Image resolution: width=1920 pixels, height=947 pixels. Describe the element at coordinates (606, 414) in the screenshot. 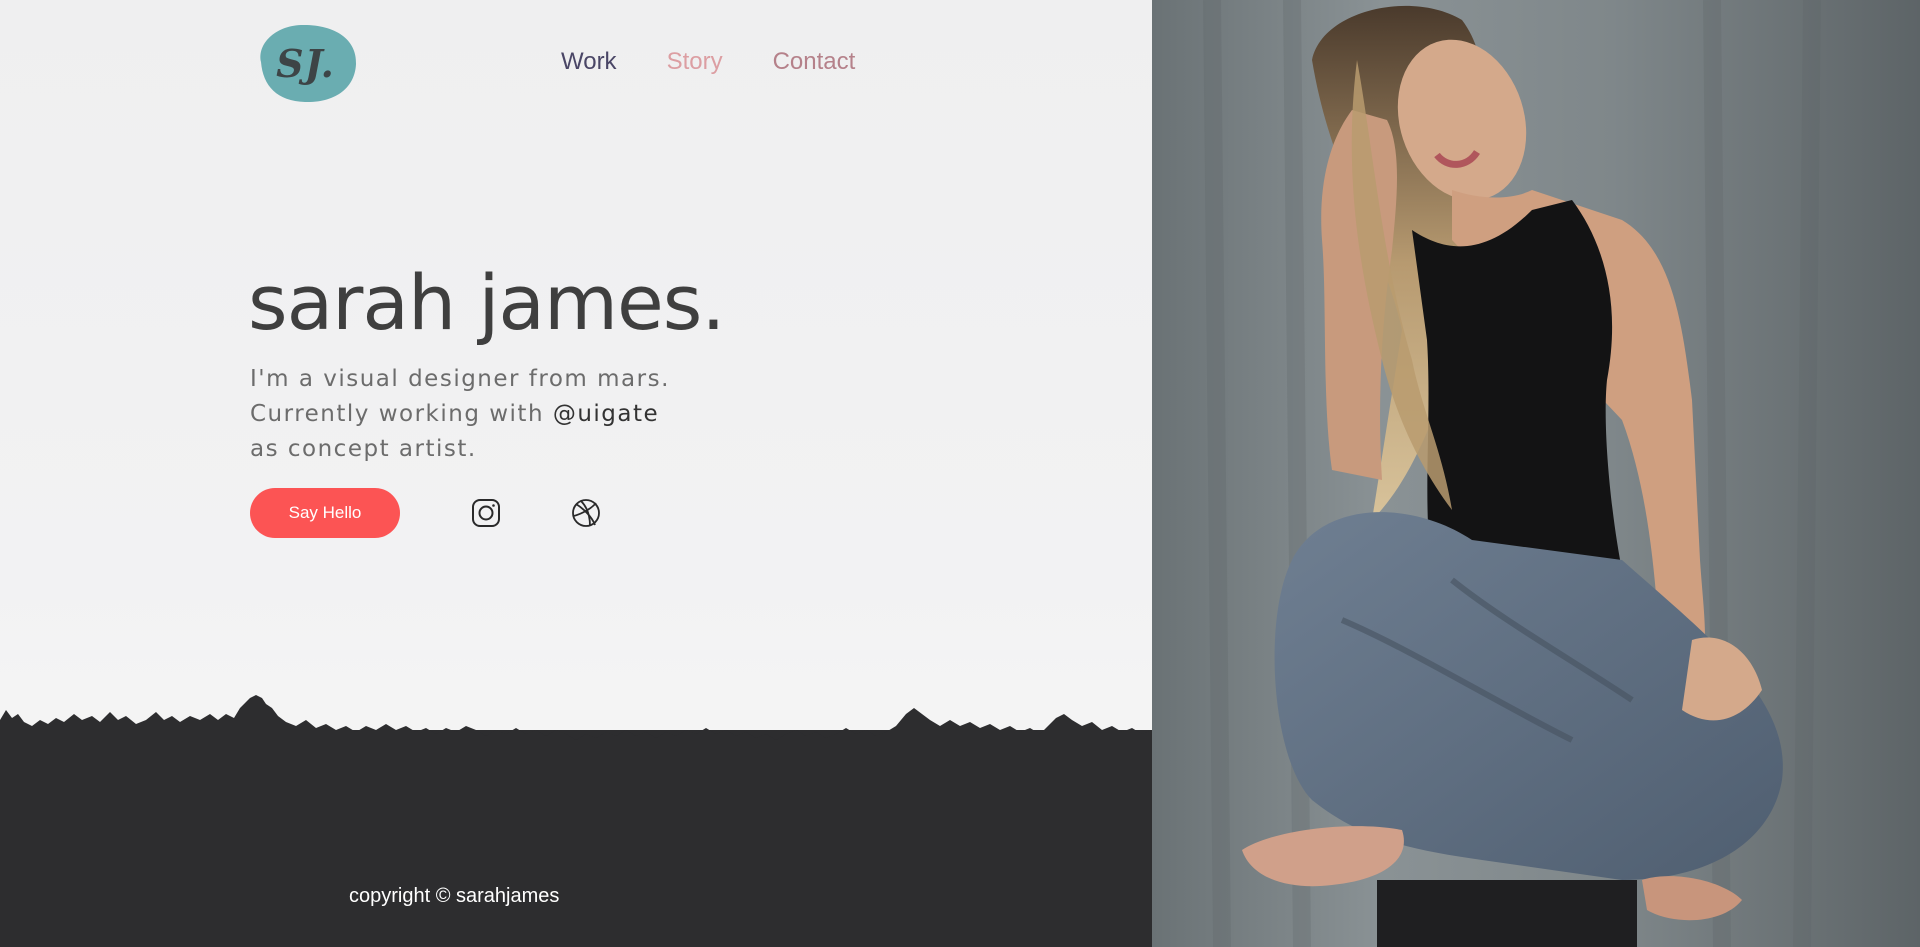

I see `company-handle: @uigate` at that location.